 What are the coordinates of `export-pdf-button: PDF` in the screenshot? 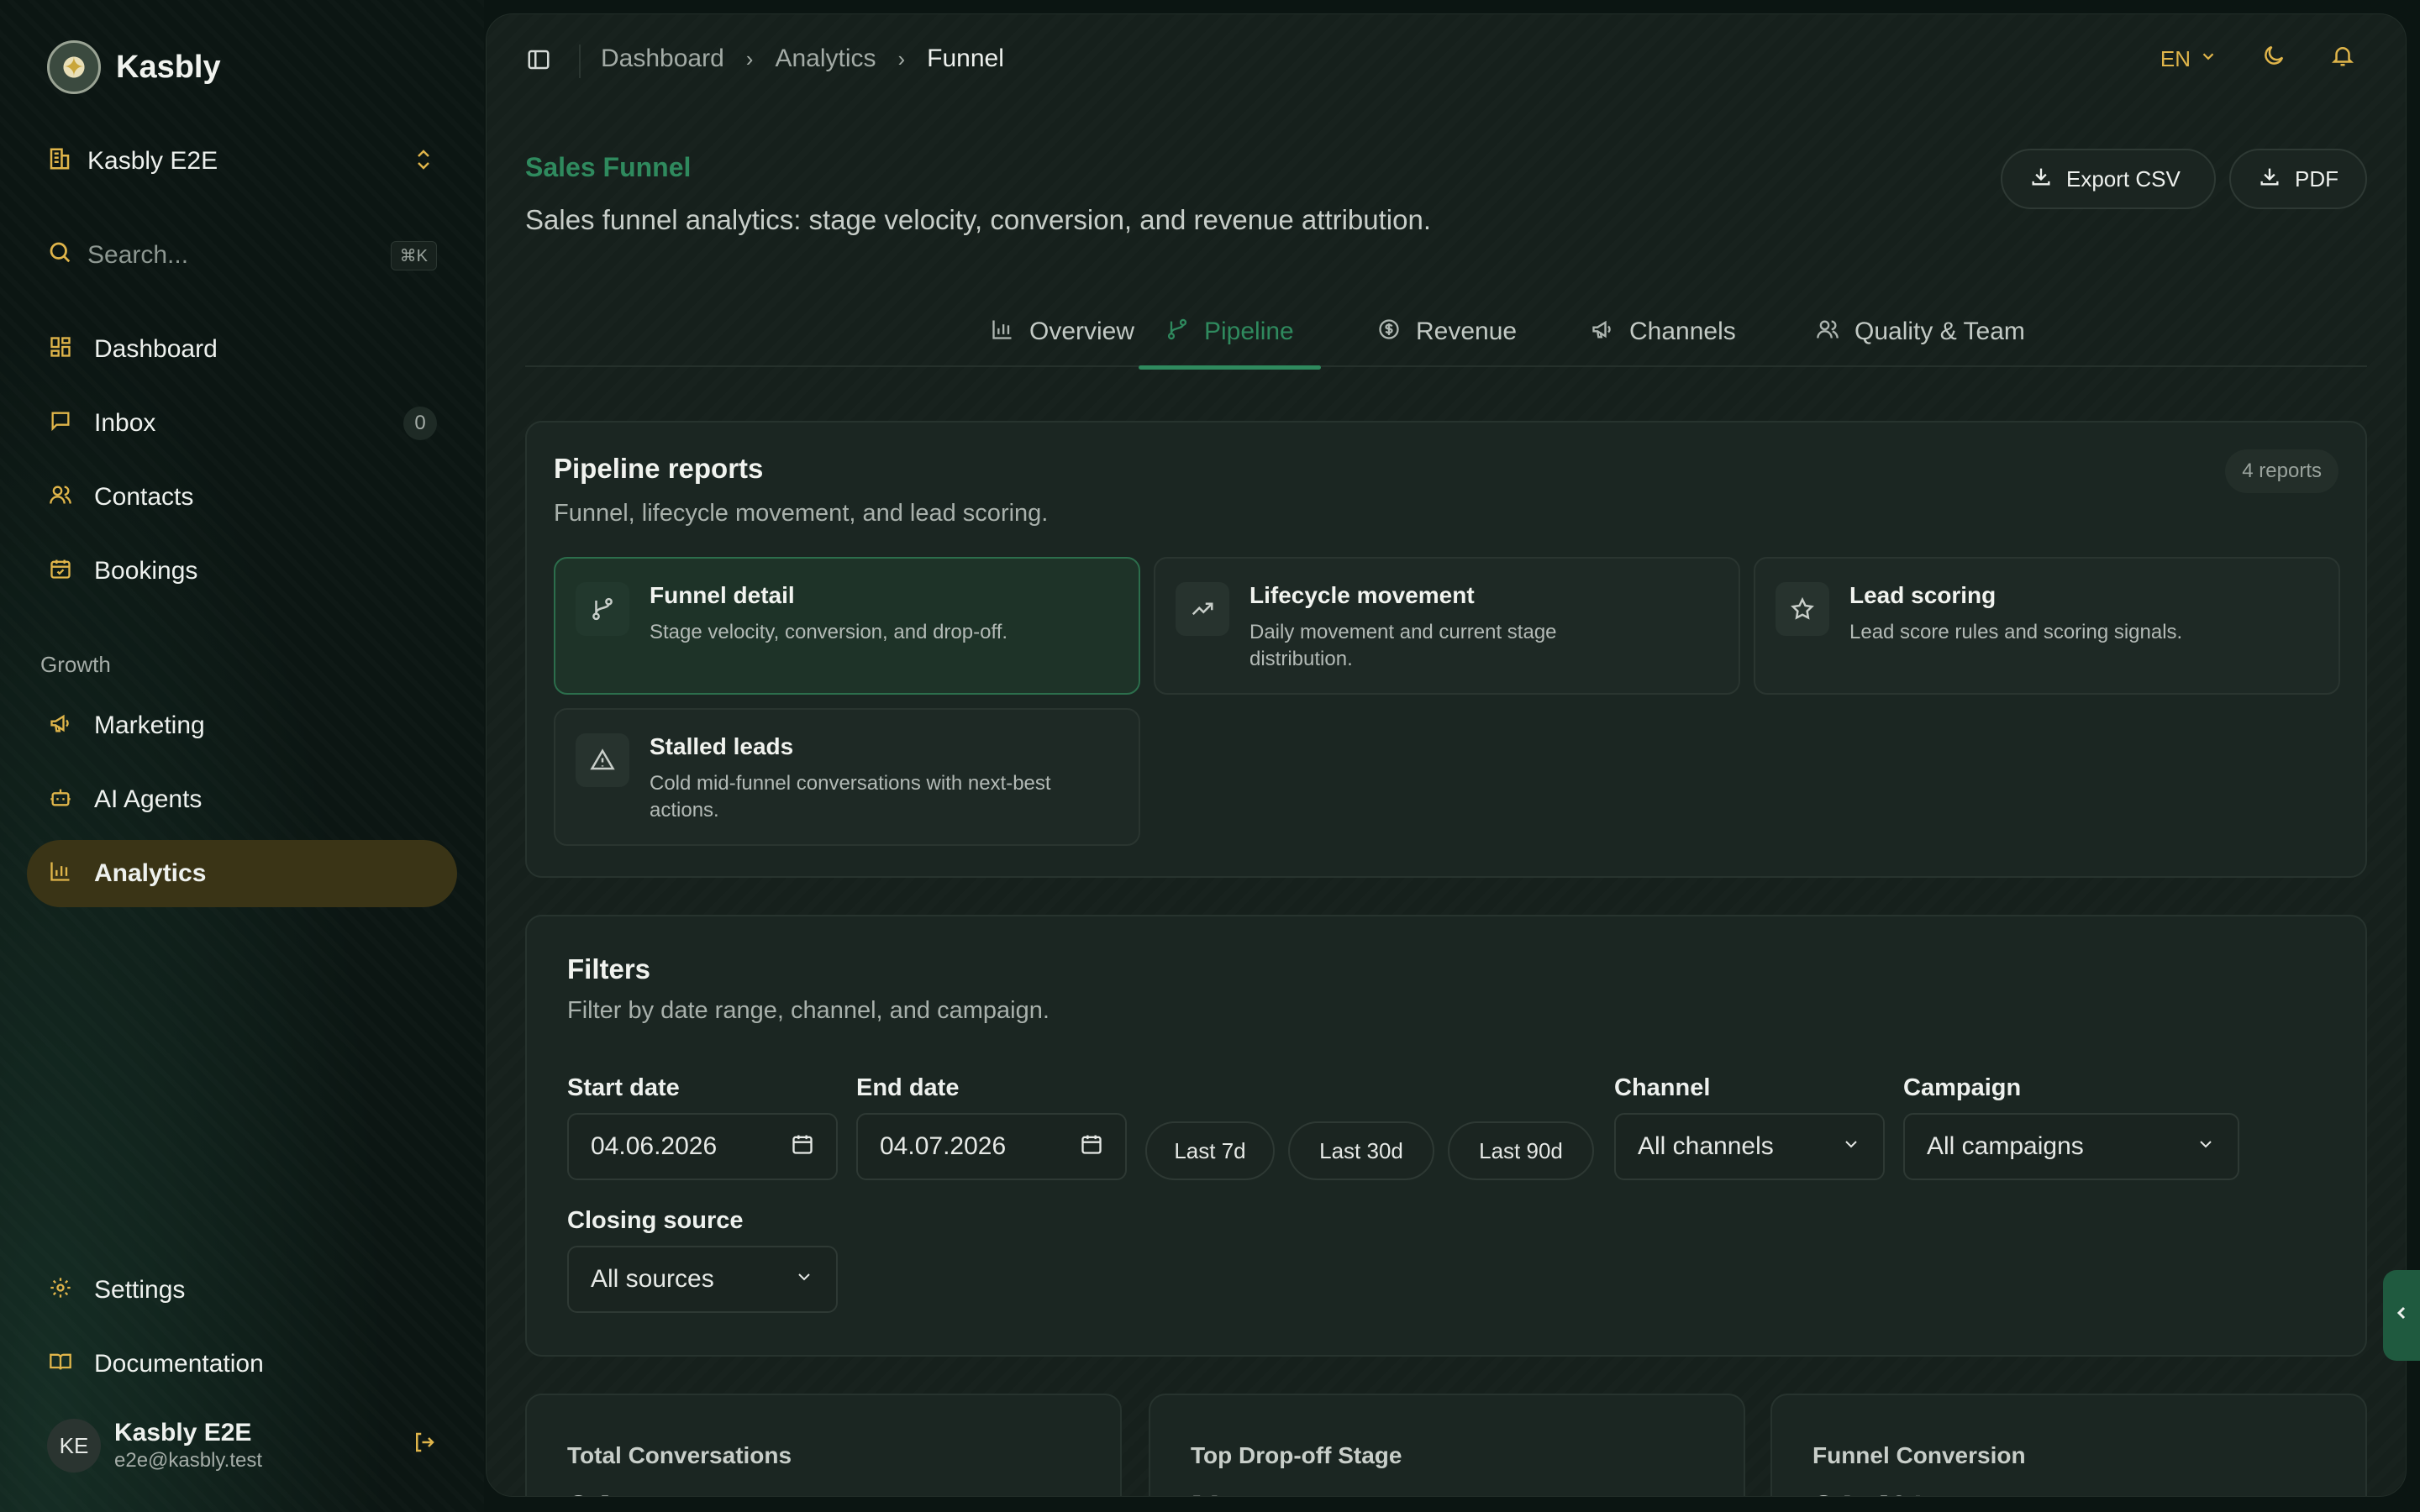 It's located at (2298, 179).